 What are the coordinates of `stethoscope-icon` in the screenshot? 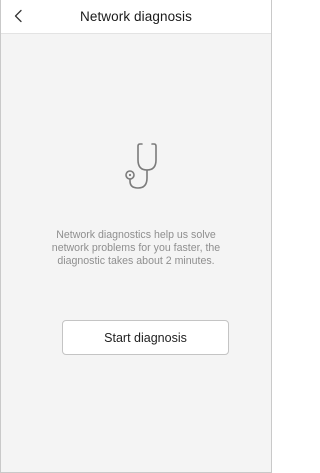 It's located at (141, 166).